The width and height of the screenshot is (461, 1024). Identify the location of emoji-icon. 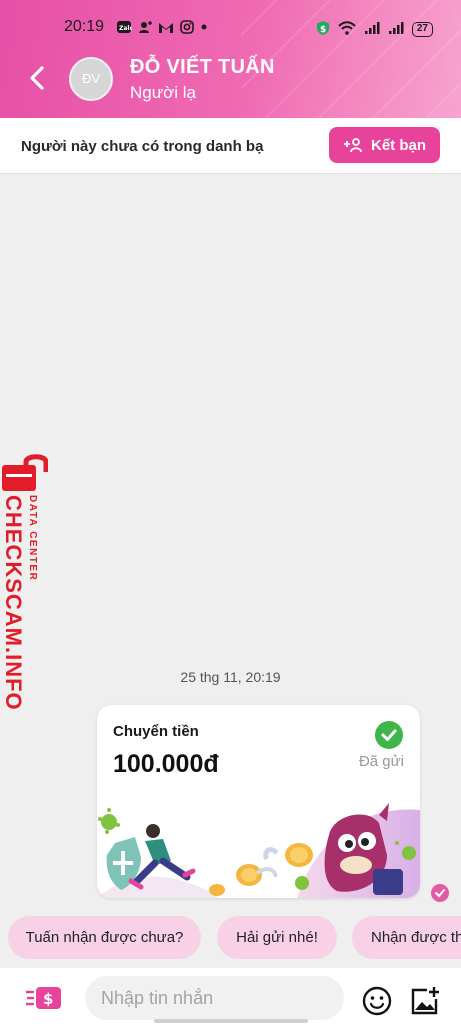
(377, 1001).